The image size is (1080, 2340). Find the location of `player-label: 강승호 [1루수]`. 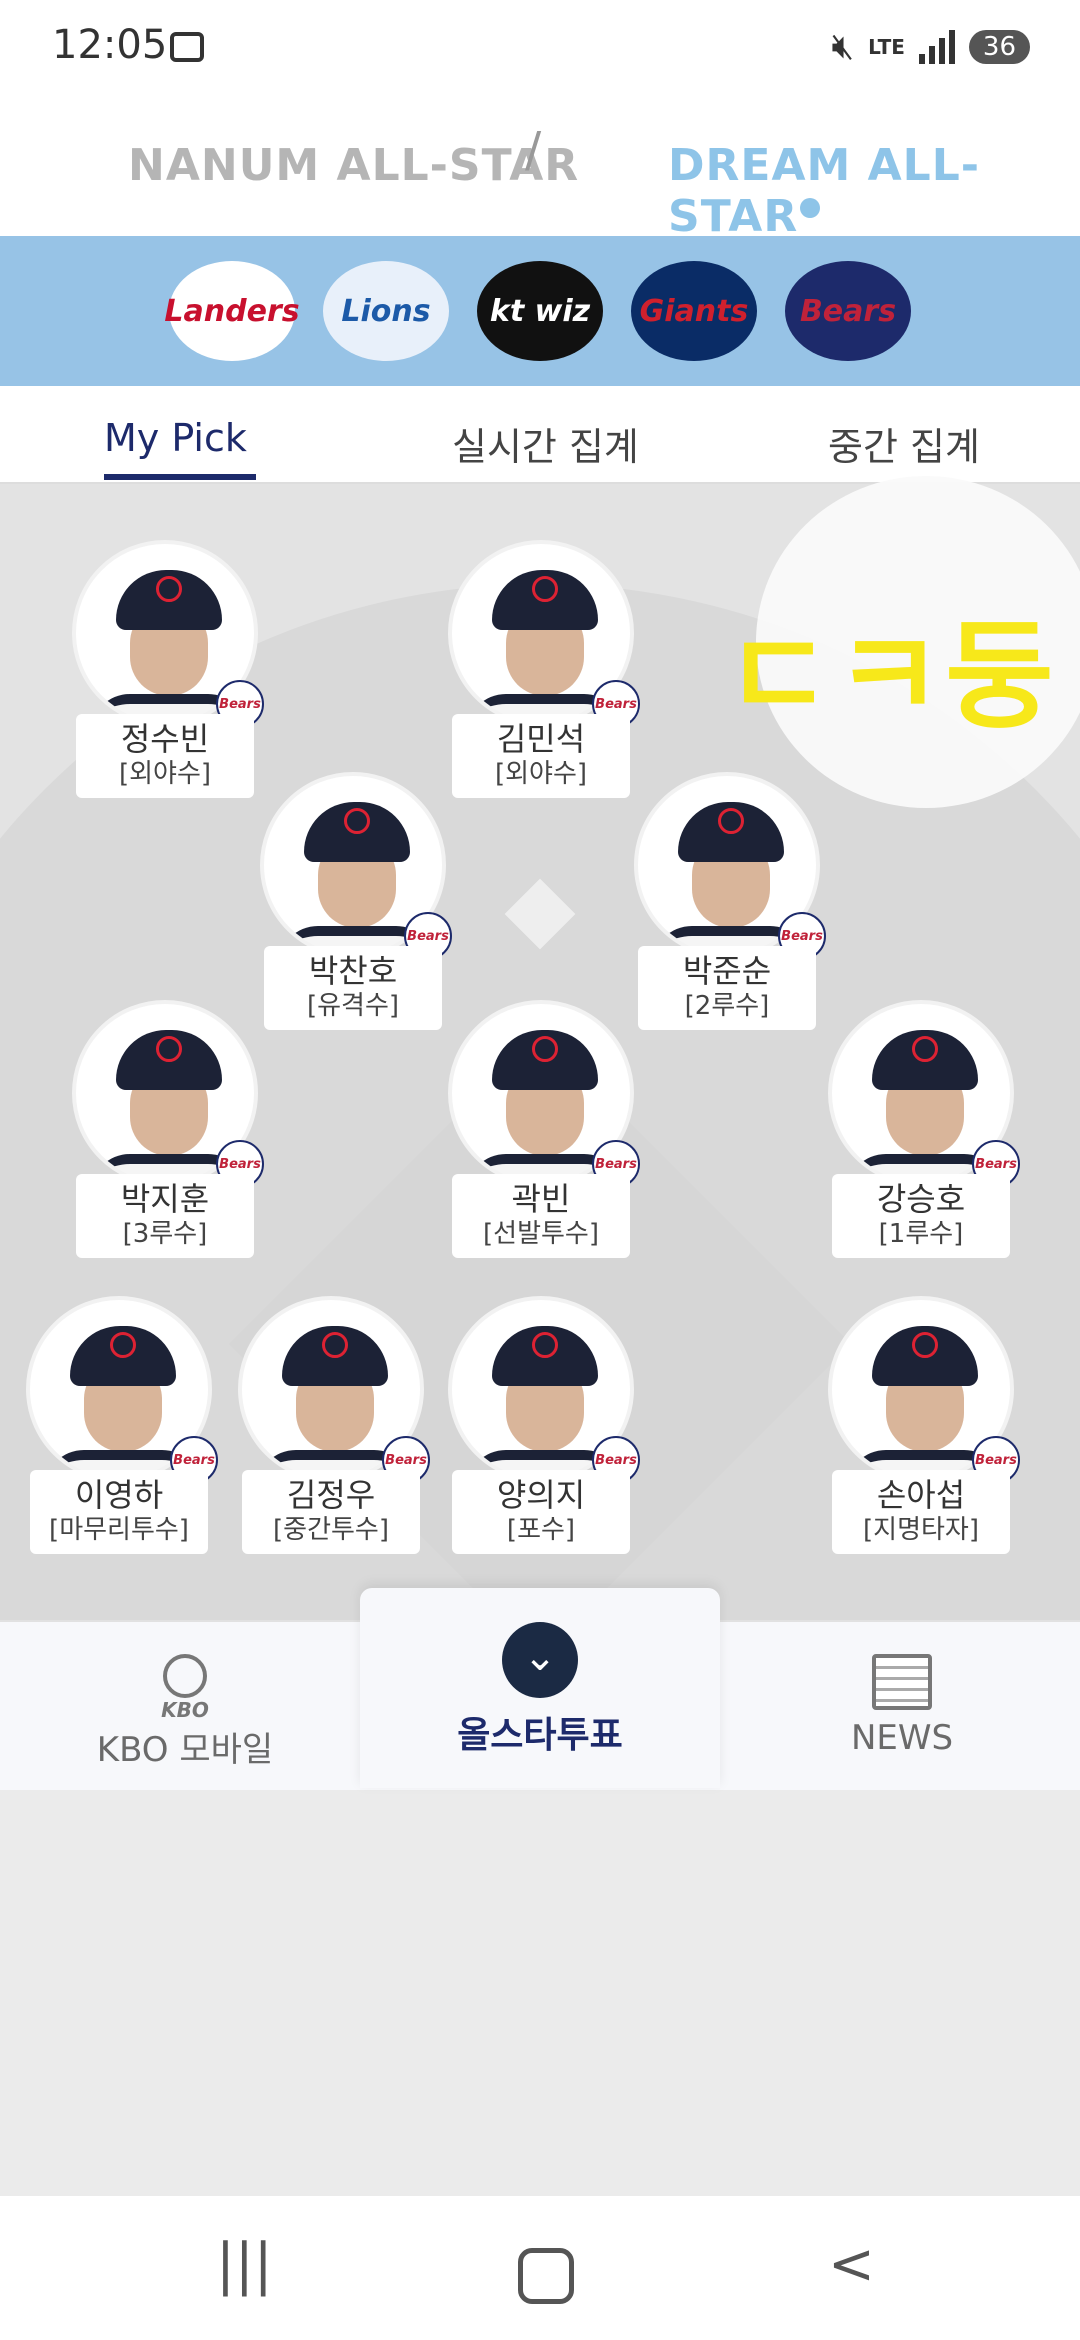

player-label: 강승호 [1루수] is located at coordinates (921, 1216).